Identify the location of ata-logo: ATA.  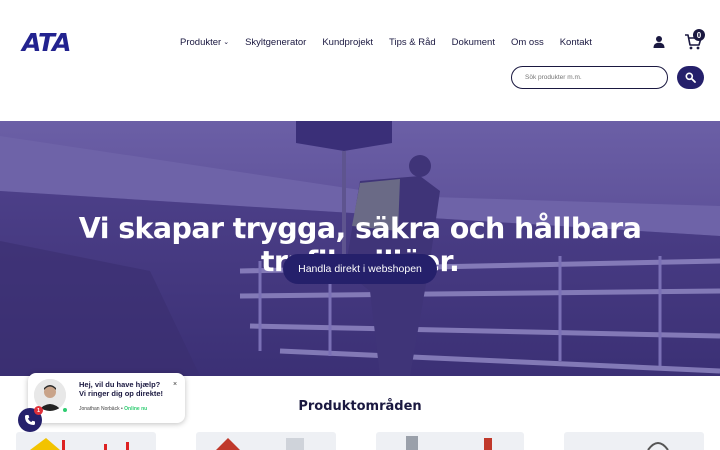
(46, 42).